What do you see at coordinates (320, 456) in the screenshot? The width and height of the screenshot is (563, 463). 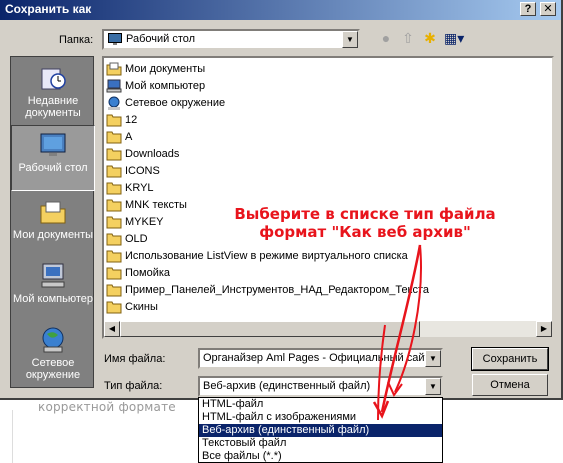 I see `filetype-option: Все файлы (*.*)` at bounding box center [320, 456].